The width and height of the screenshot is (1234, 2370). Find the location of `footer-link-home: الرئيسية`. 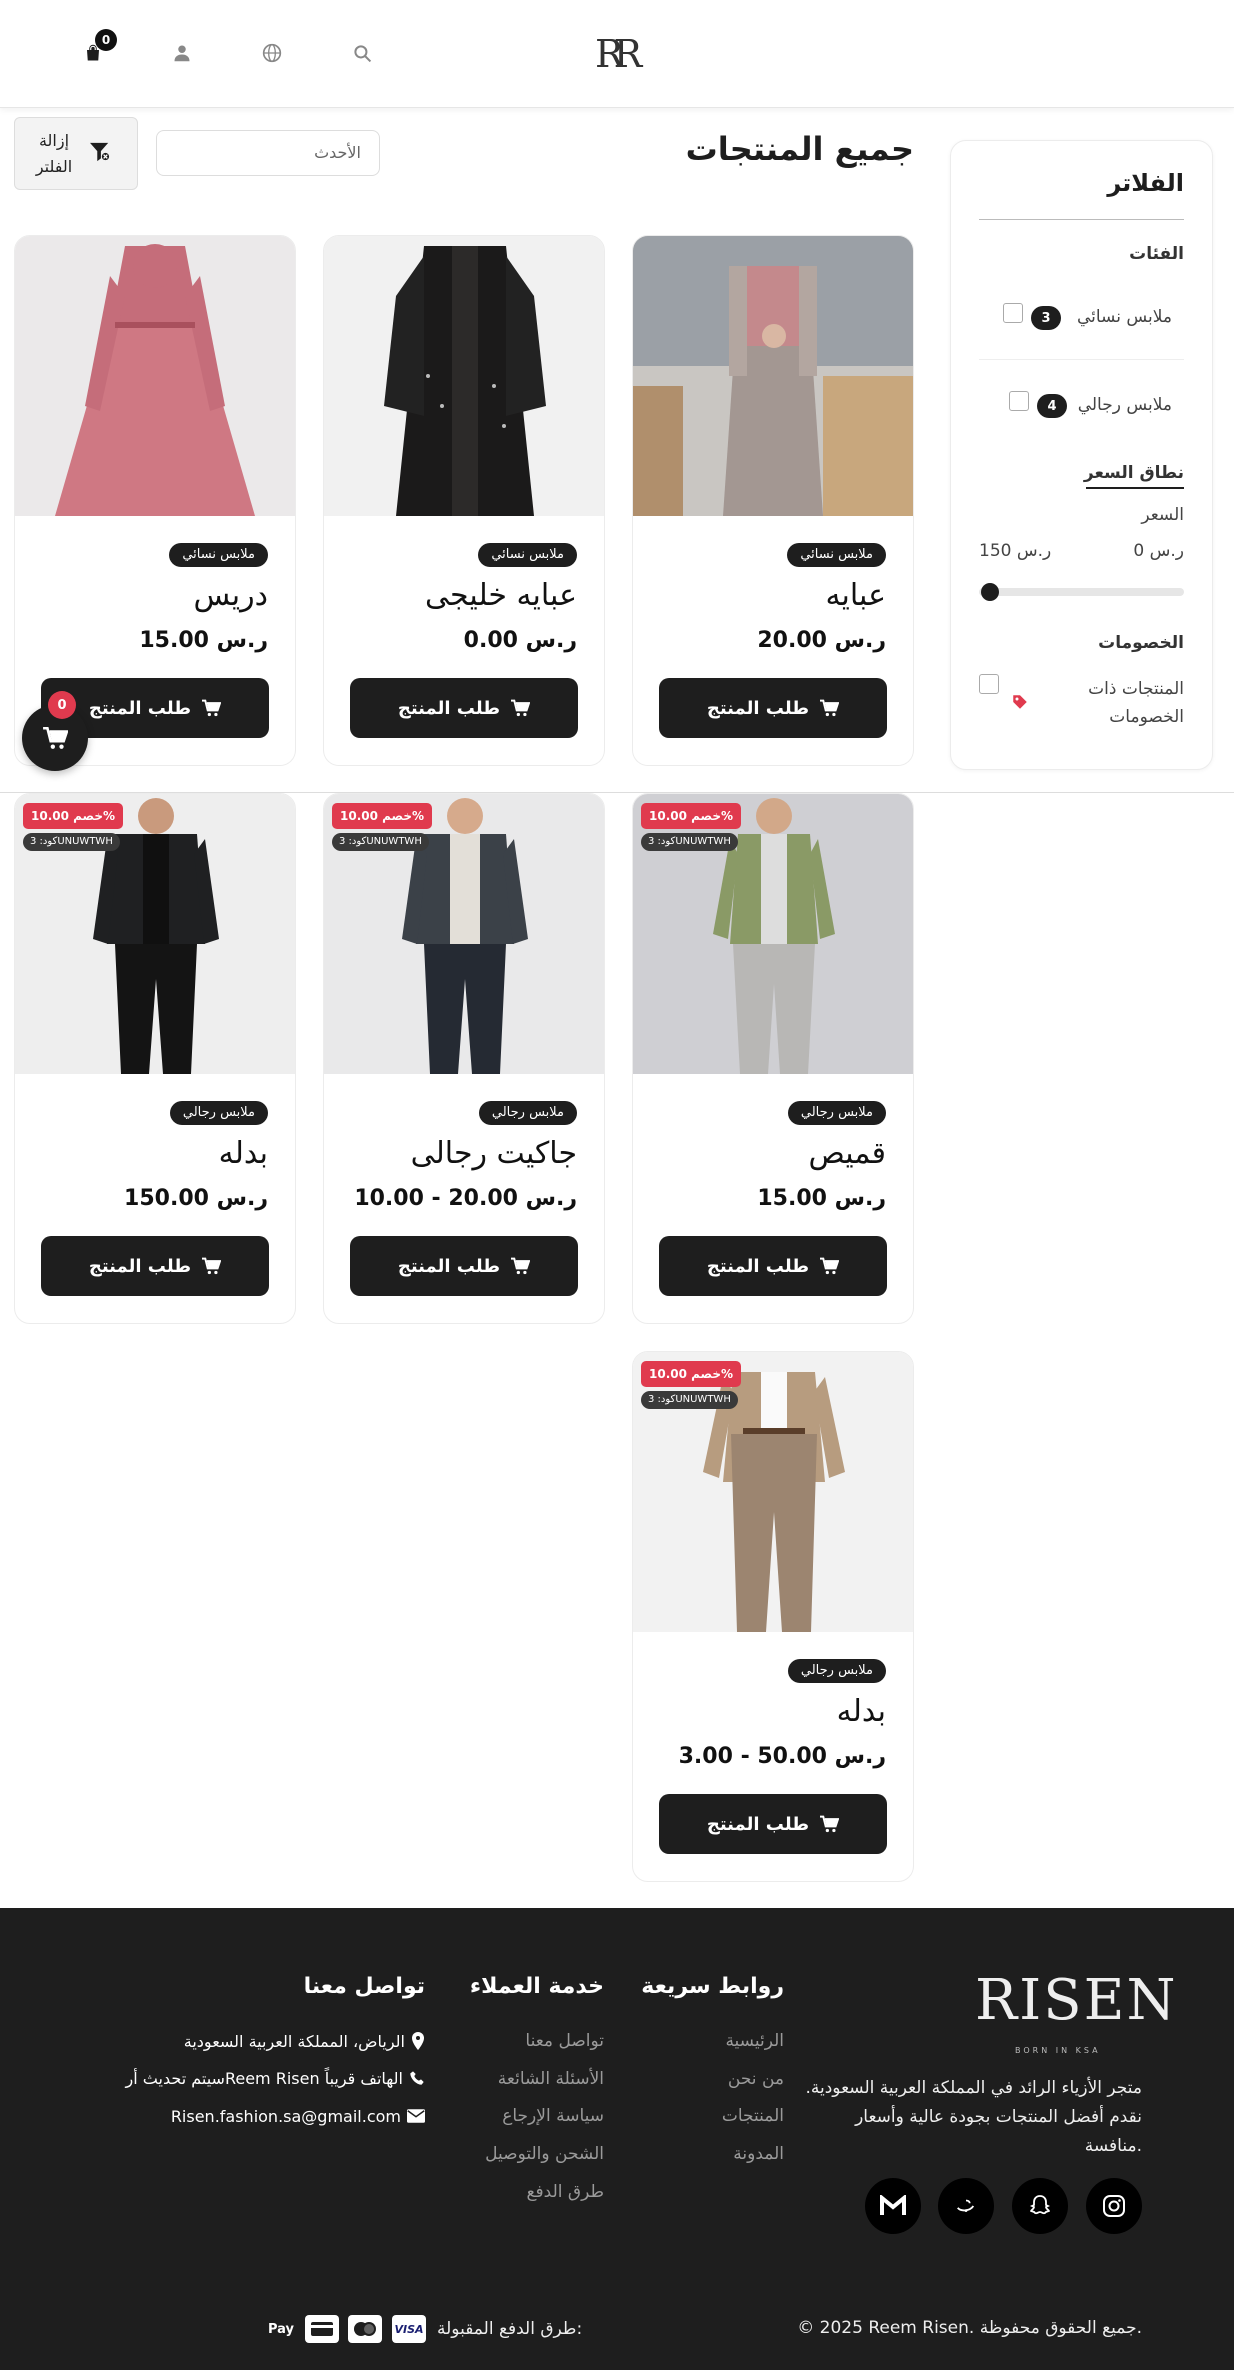

footer-link-home: الرئيسية is located at coordinates (754, 2041).